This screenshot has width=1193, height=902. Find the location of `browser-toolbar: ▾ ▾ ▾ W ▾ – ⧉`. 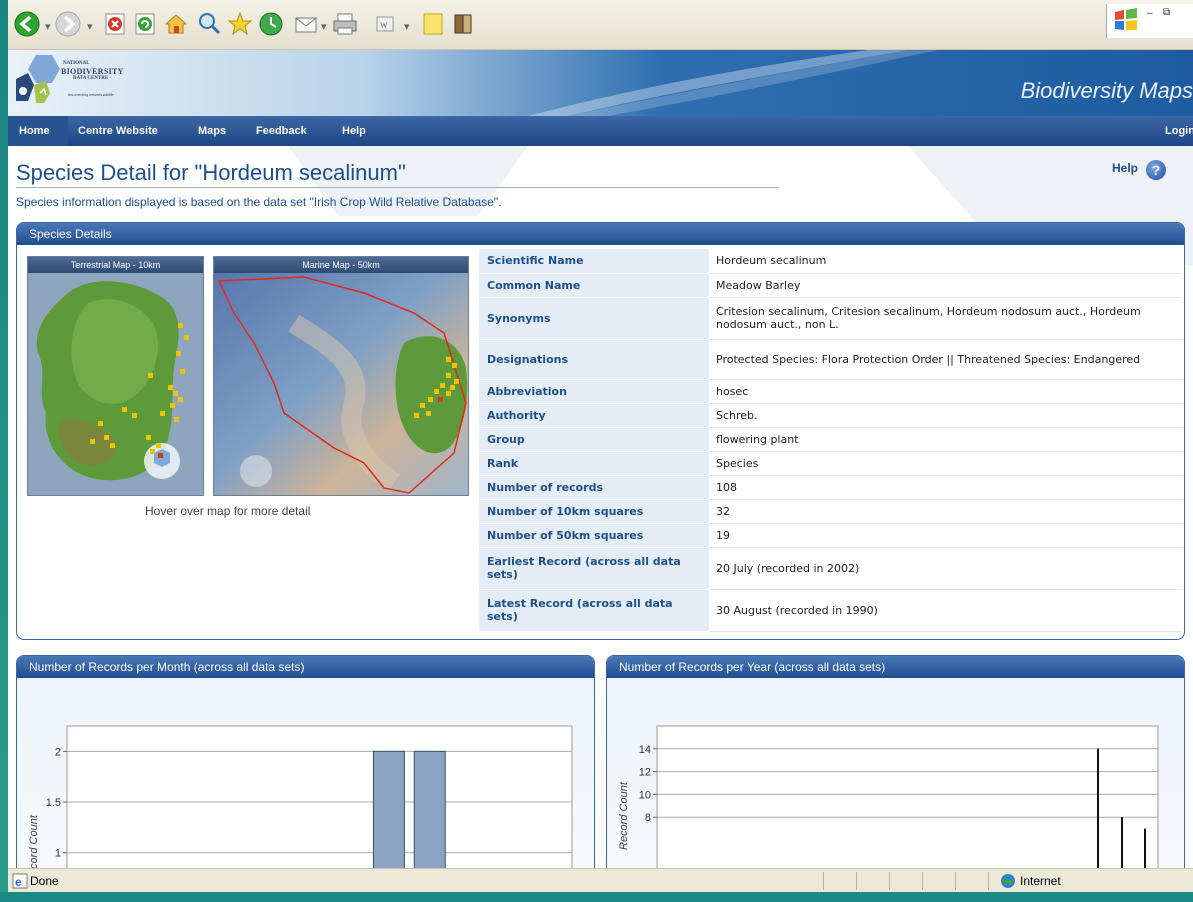

browser-toolbar: ▾ ▾ ▾ W ▾ – ⧉ is located at coordinates (600, 25).